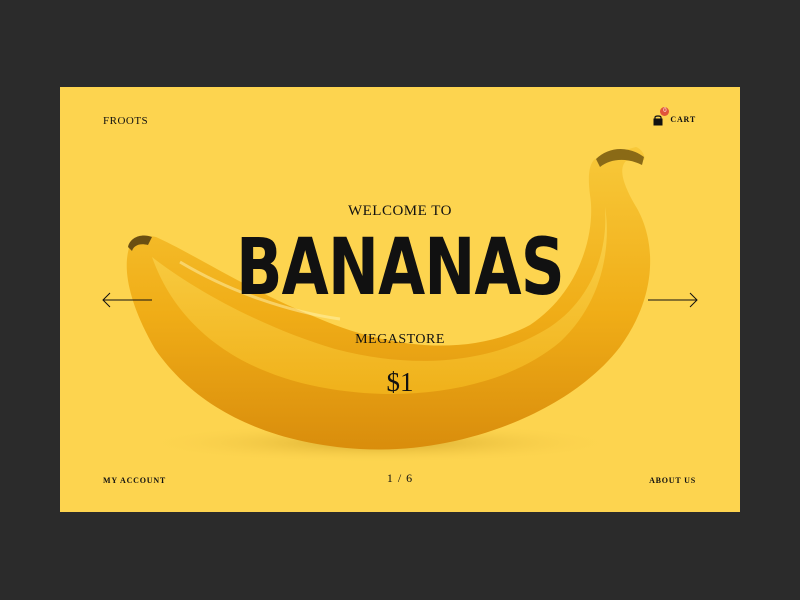  What do you see at coordinates (400, 268) in the screenshot?
I see `headline: BANANAS` at bounding box center [400, 268].